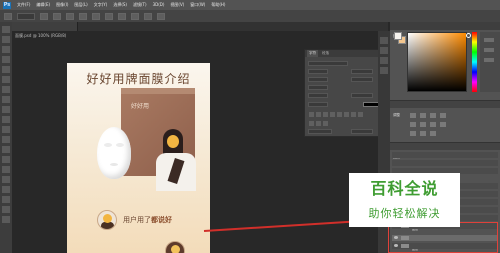  I want to click on posterize-icon, so click(423, 133).